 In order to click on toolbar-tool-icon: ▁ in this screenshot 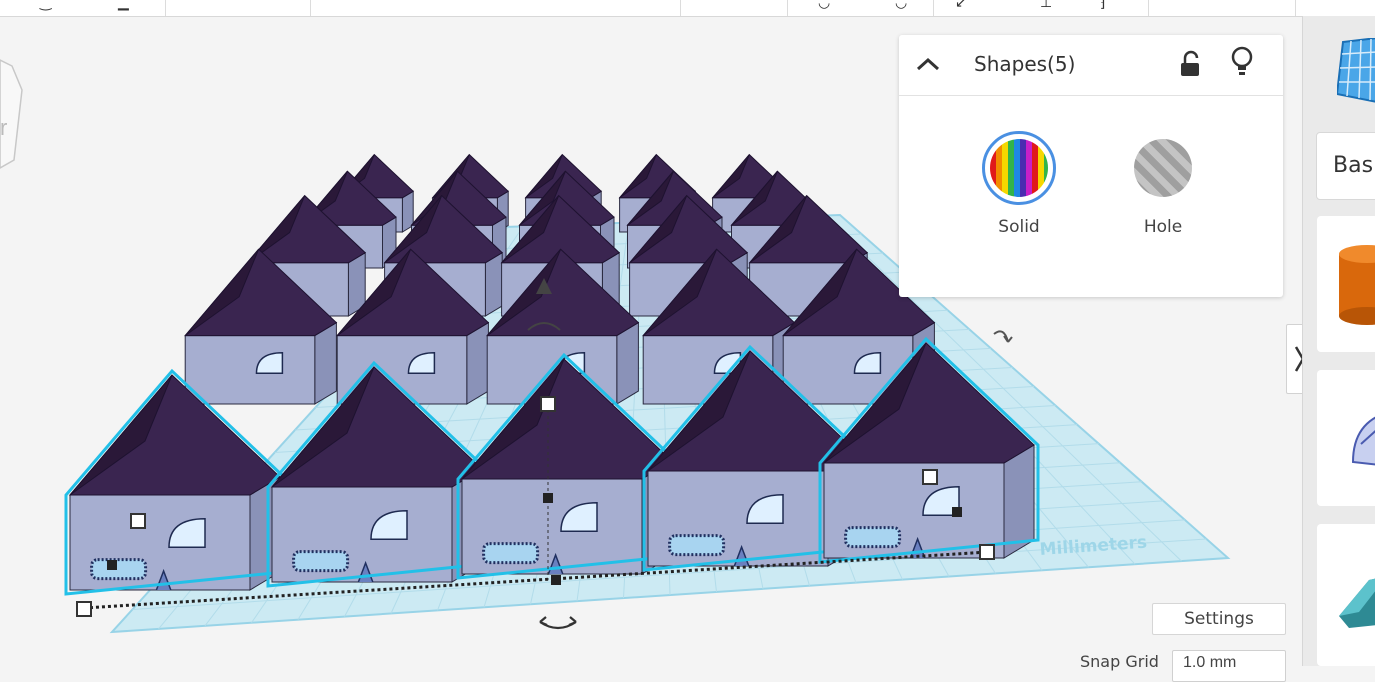, I will do `click(123, 5)`.